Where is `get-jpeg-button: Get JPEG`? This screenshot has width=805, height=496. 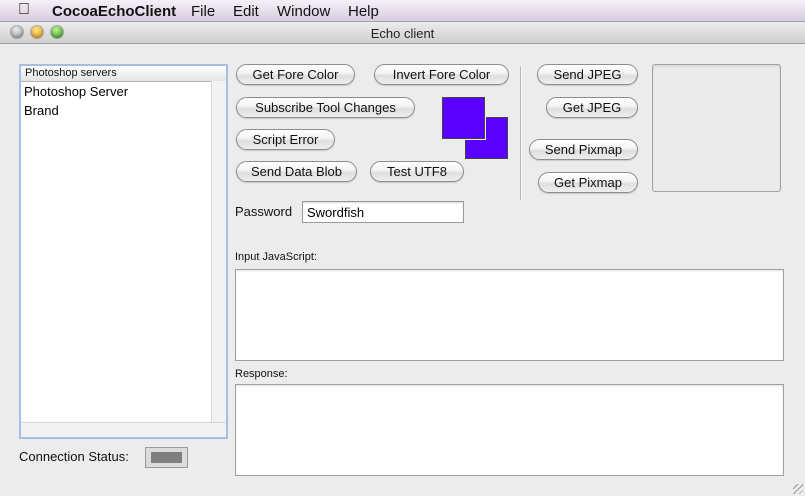
get-jpeg-button: Get JPEG is located at coordinates (592, 107).